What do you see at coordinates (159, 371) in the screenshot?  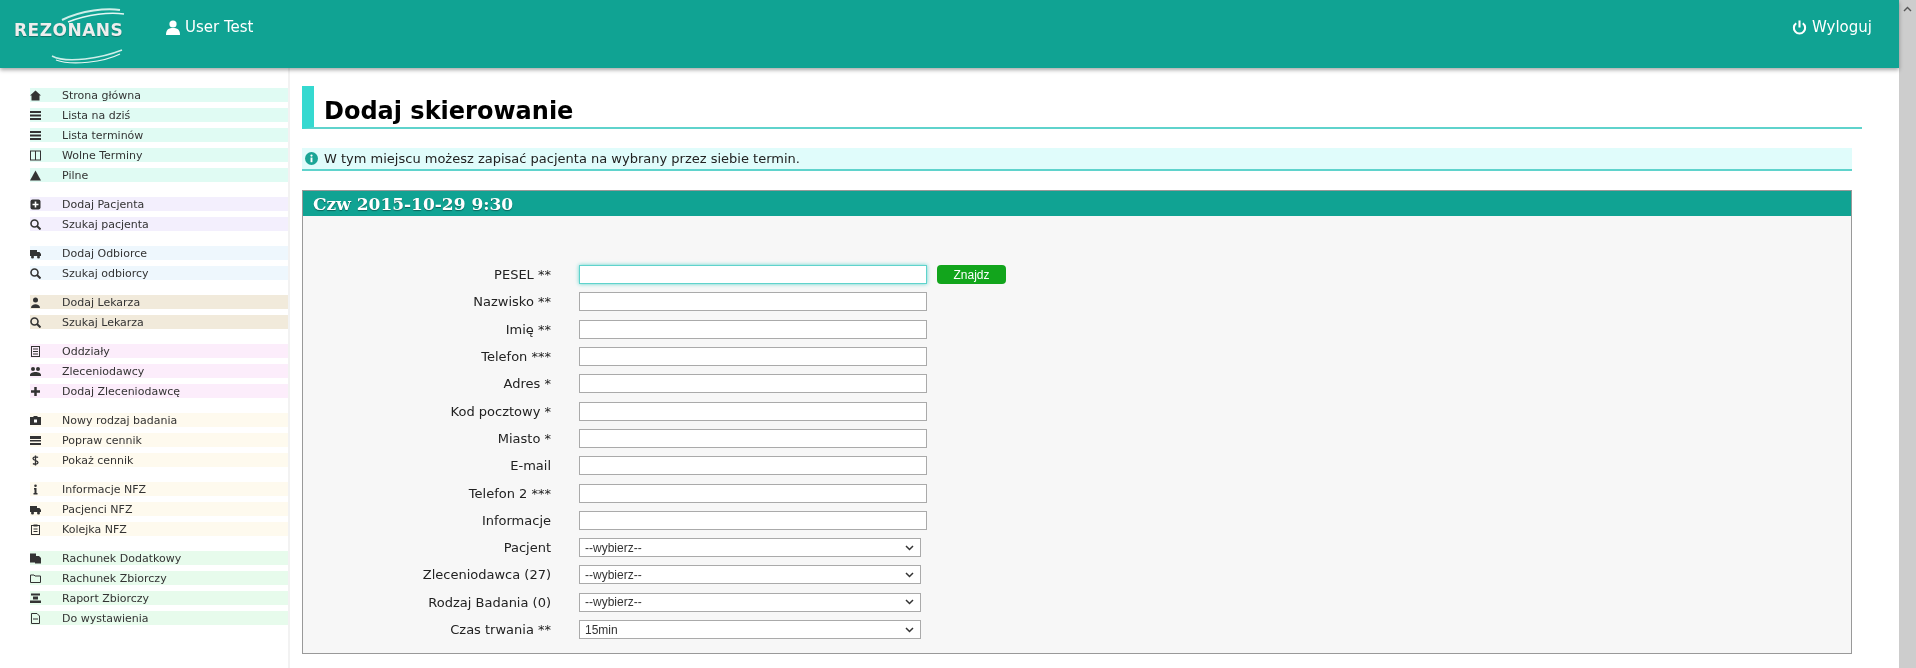 I see `sidebar-item: Zleceniodawcy` at bounding box center [159, 371].